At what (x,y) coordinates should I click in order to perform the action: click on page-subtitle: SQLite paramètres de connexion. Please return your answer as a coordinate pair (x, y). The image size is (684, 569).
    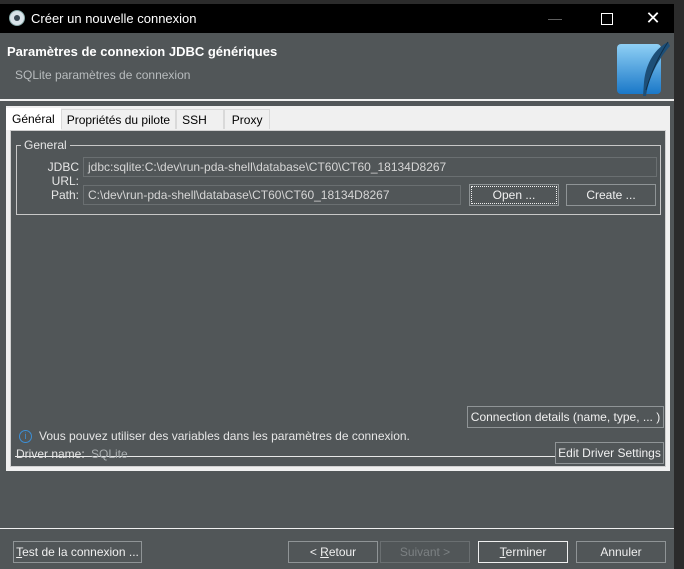
    Looking at the image, I should click on (103, 75).